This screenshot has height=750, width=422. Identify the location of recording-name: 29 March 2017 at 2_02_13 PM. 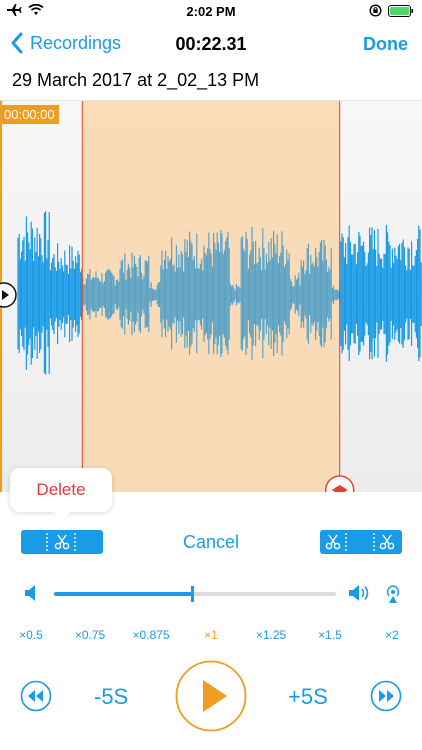
(136, 80).